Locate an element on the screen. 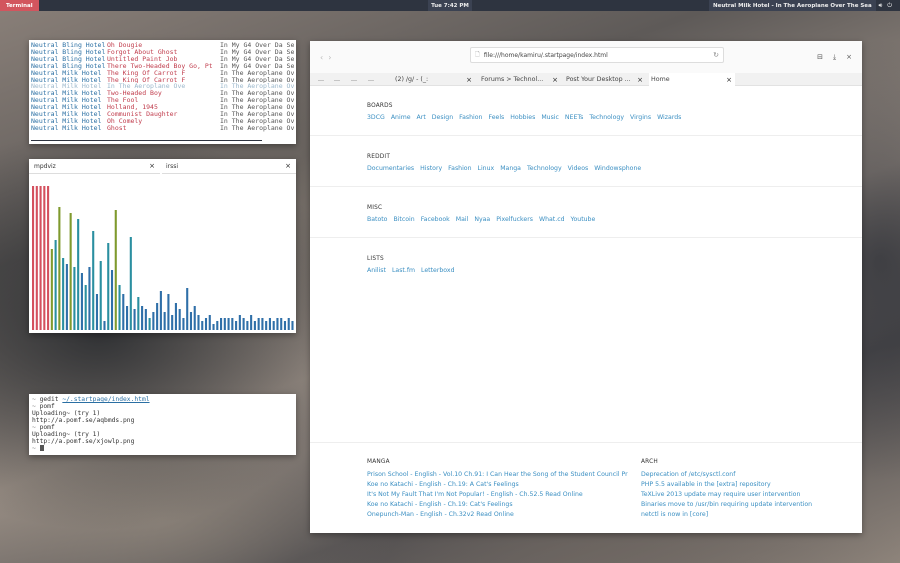 This screenshot has width=900, height=563. arch-news-item: netctl is now in [core] is located at coordinates (726, 515).